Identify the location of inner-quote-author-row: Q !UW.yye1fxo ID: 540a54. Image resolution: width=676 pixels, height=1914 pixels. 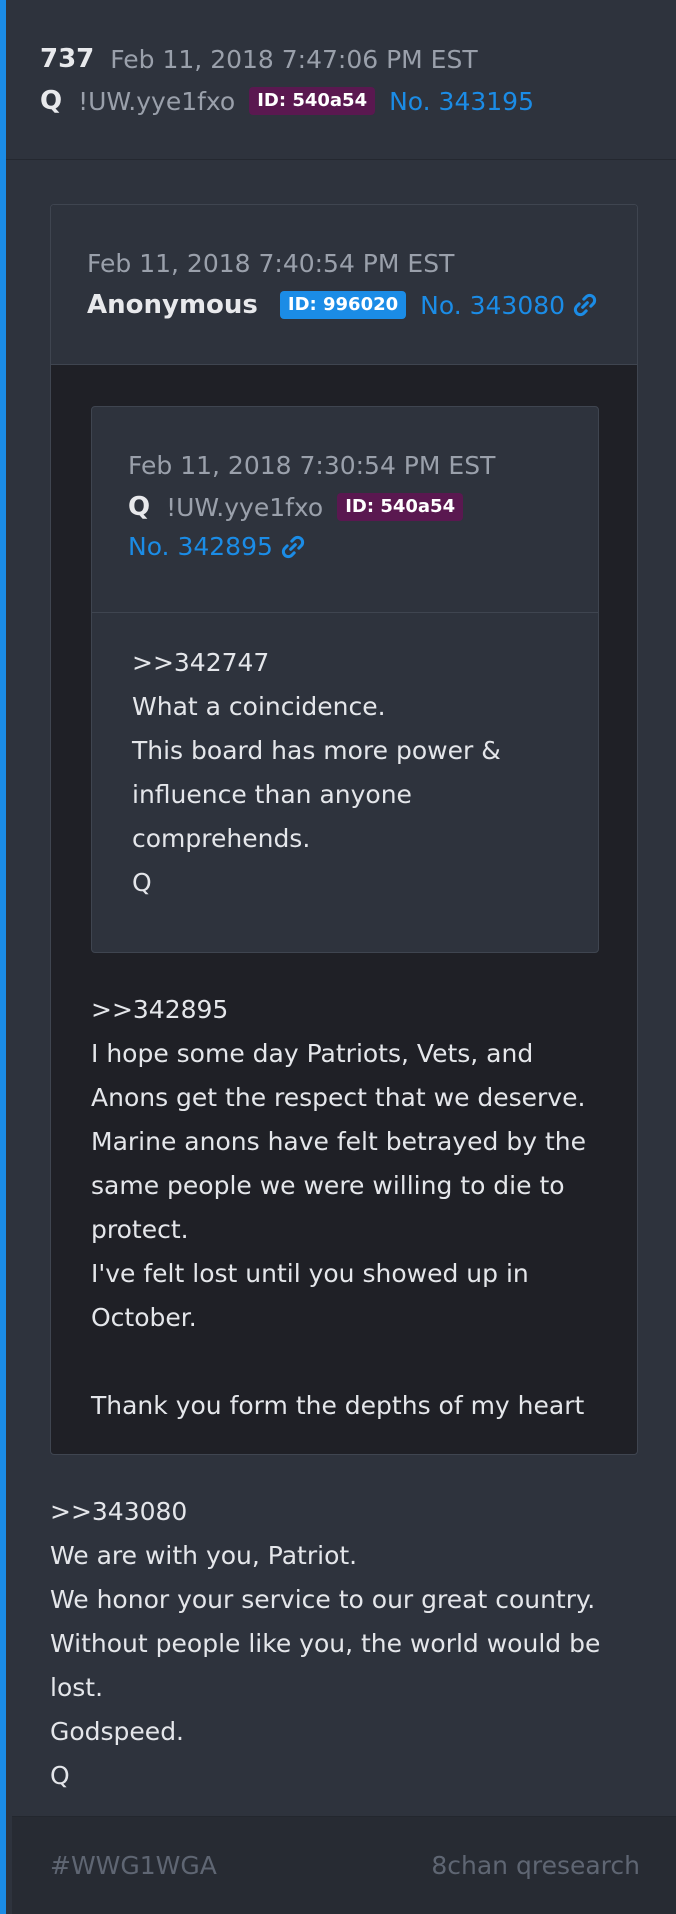
(363, 507).